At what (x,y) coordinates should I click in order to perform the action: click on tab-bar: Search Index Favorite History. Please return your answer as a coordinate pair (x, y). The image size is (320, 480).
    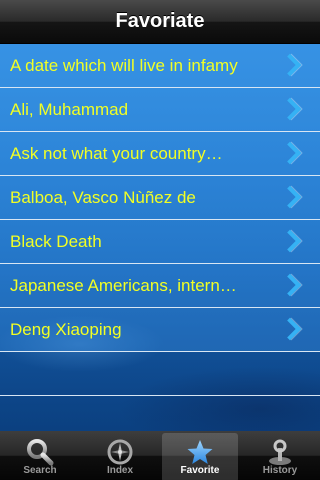
    Looking at the image, I should click on (160, 455).